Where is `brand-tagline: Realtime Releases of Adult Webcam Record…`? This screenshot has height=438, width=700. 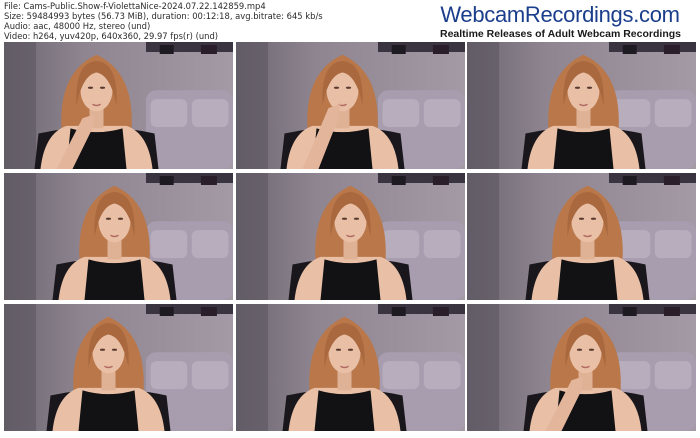
brand-tagline: Realtime Releases of Adult Webcam Record… is located at coordinates (560, 34).